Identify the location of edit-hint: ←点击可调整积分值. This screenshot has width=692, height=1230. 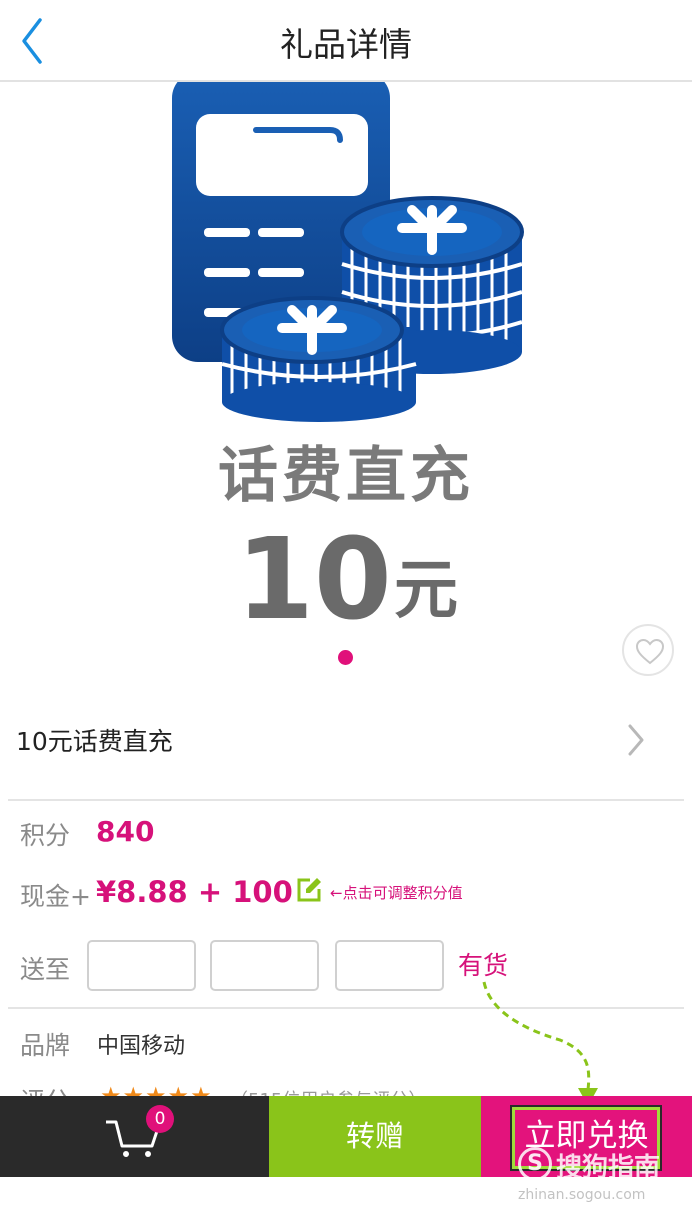
(396, 893).